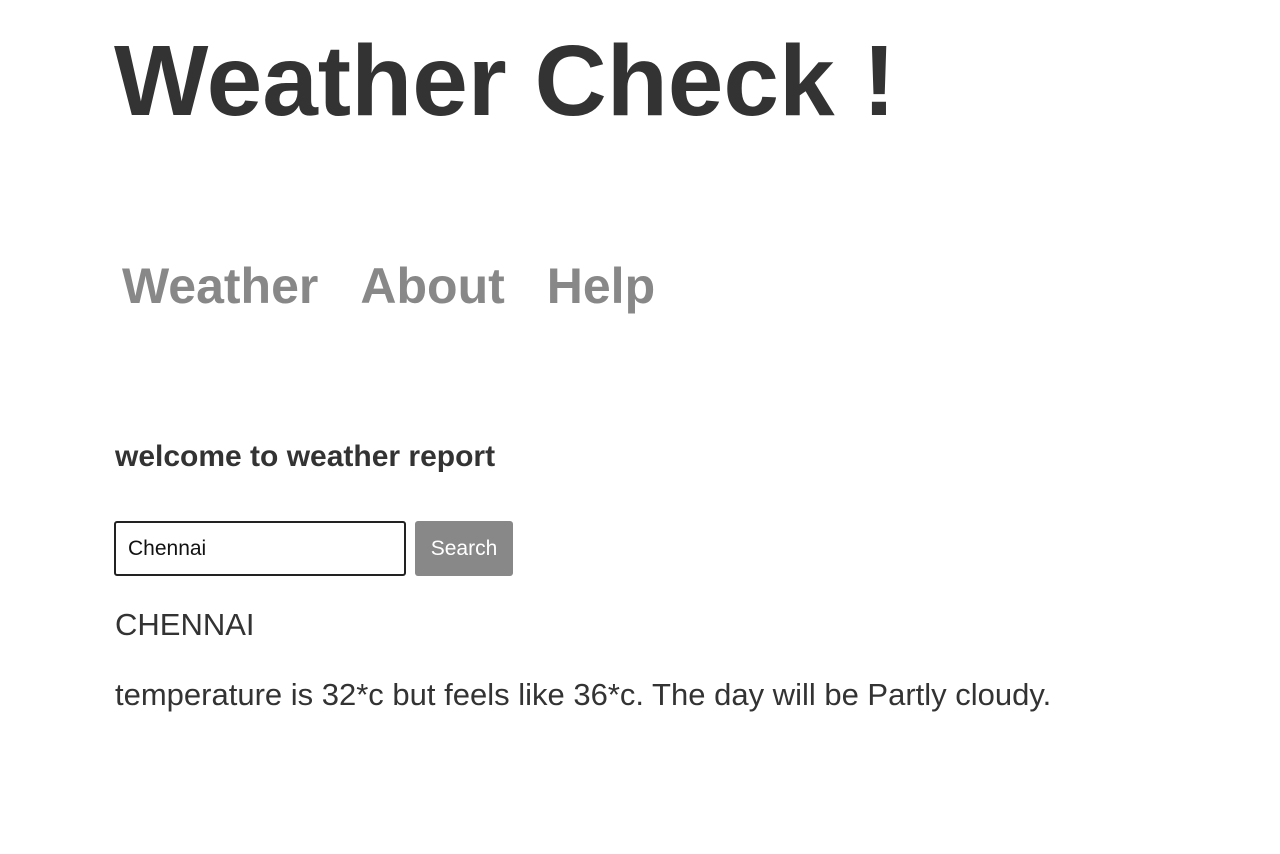 This screenshot has width=1280, height=854. What do you see at coordinates (601, 286) in the screenshot?
I see `nav-link-help: Help` at bounding box center [601, 286].